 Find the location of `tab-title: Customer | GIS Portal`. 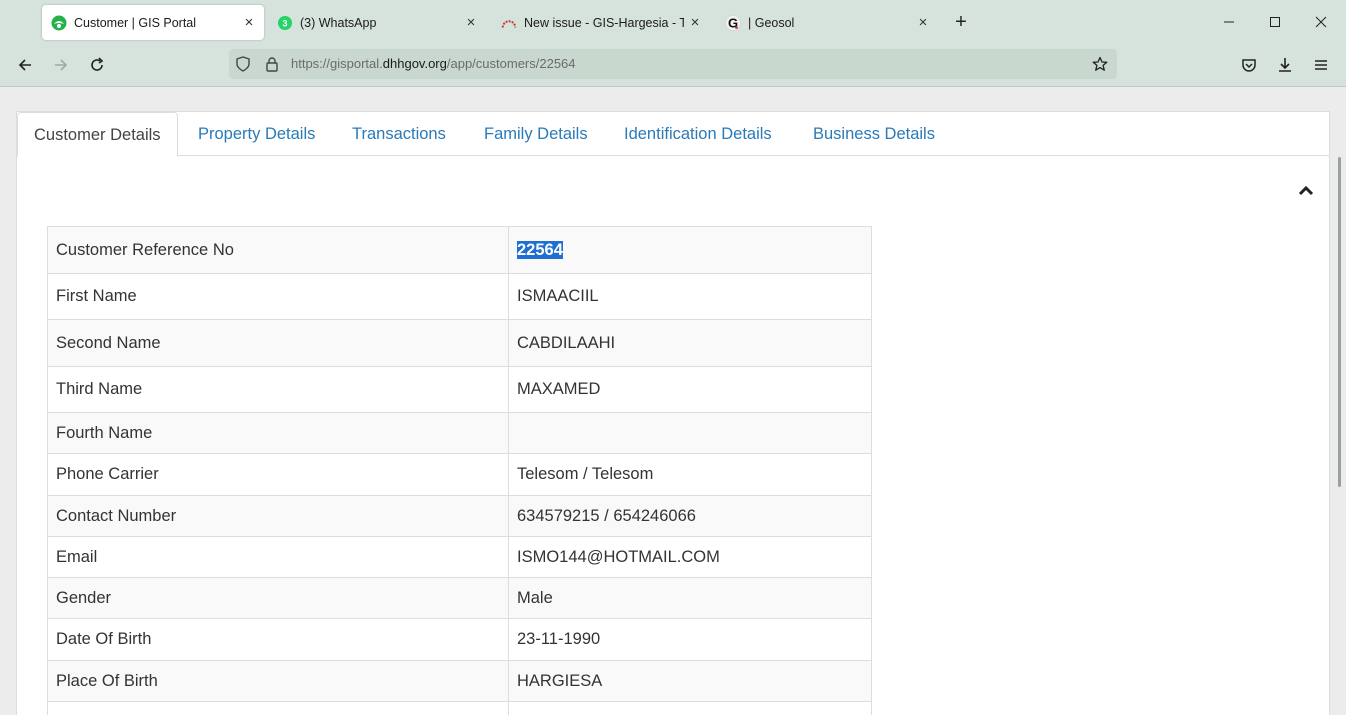

tab-title: Customer | GIS Portal is located at coordinates (135, 22).